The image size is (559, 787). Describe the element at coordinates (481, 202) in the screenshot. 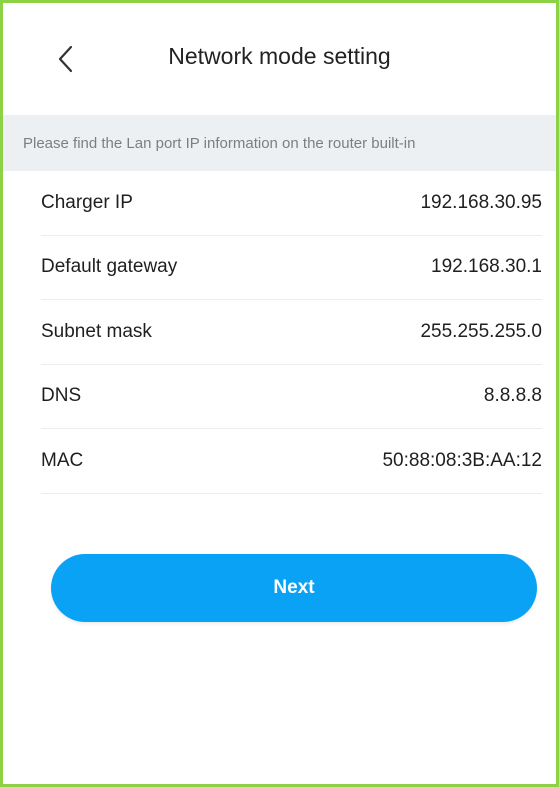

I see `charger-ip-value: 192.168.30.95` at that location.